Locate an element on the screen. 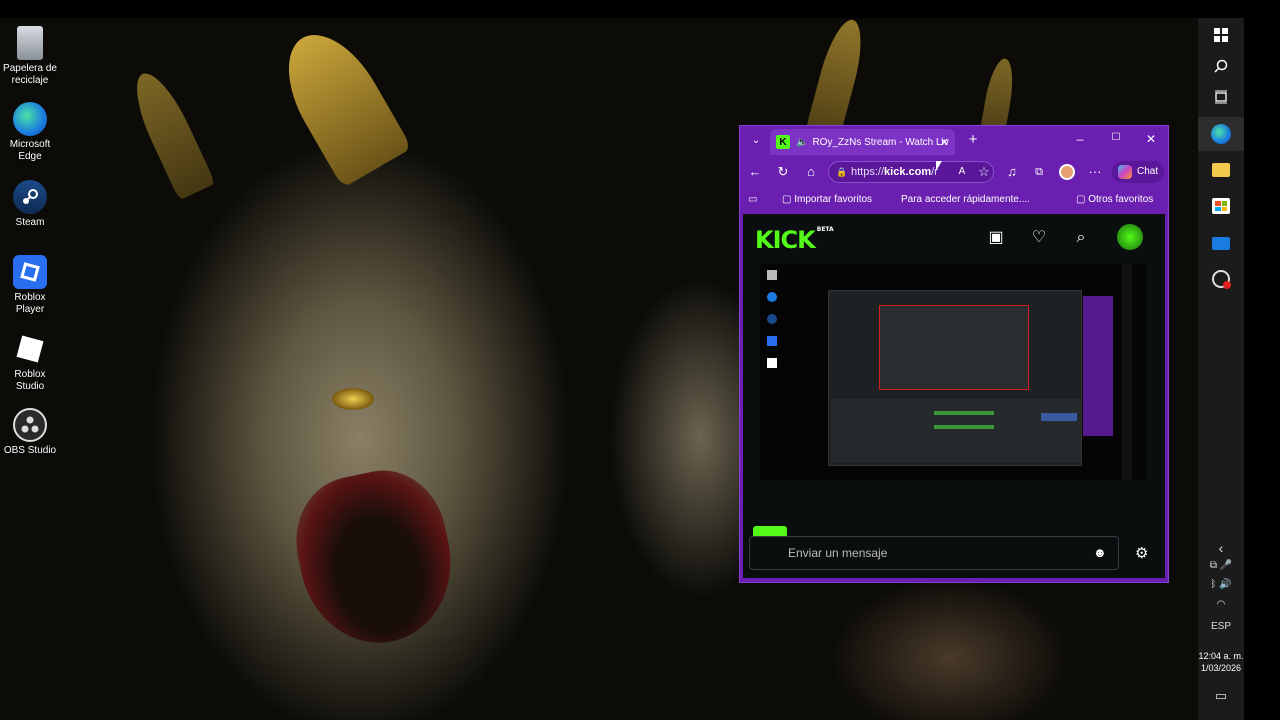 Image resolution: width=1280 pixels, height=720 pixels. url-domain: kick.com is located at coordinates (908, 172).